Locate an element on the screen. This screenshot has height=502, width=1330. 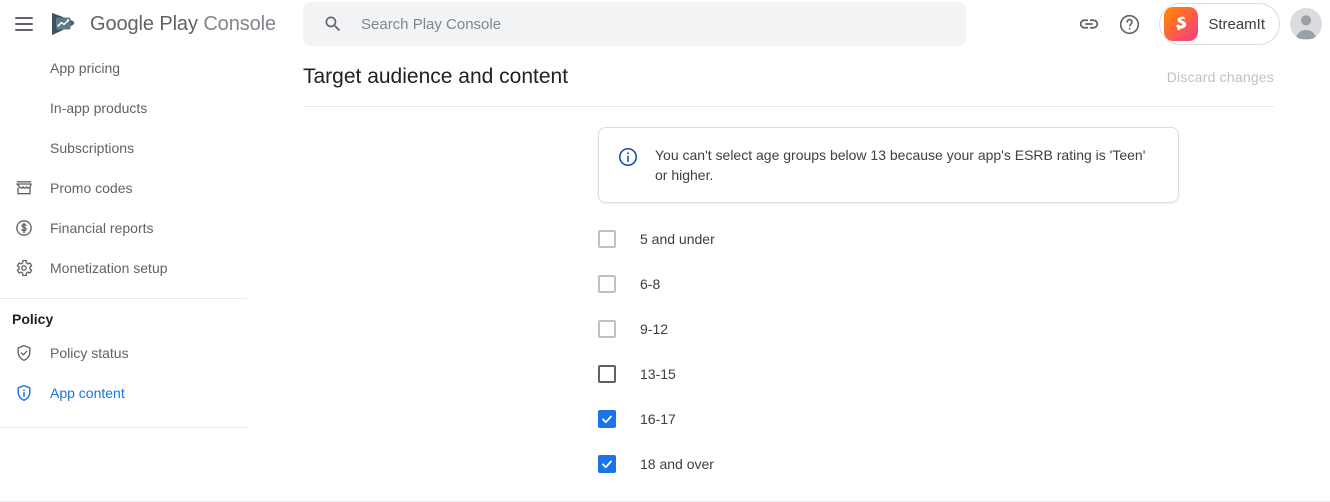
sidebar-item-label: Subscriptions is located at coordinates (92, 148).